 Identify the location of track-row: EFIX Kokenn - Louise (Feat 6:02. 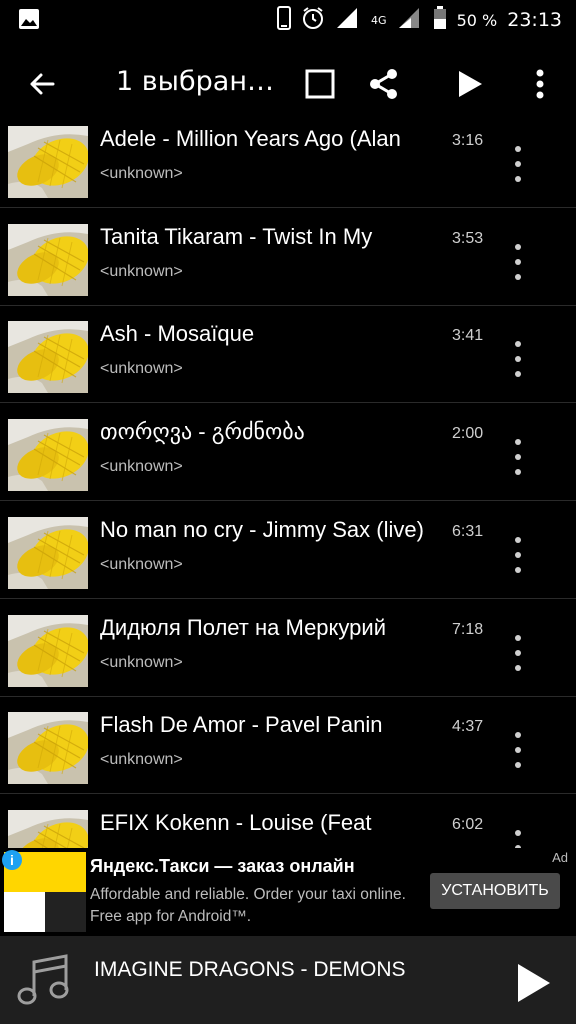
(288, 821).